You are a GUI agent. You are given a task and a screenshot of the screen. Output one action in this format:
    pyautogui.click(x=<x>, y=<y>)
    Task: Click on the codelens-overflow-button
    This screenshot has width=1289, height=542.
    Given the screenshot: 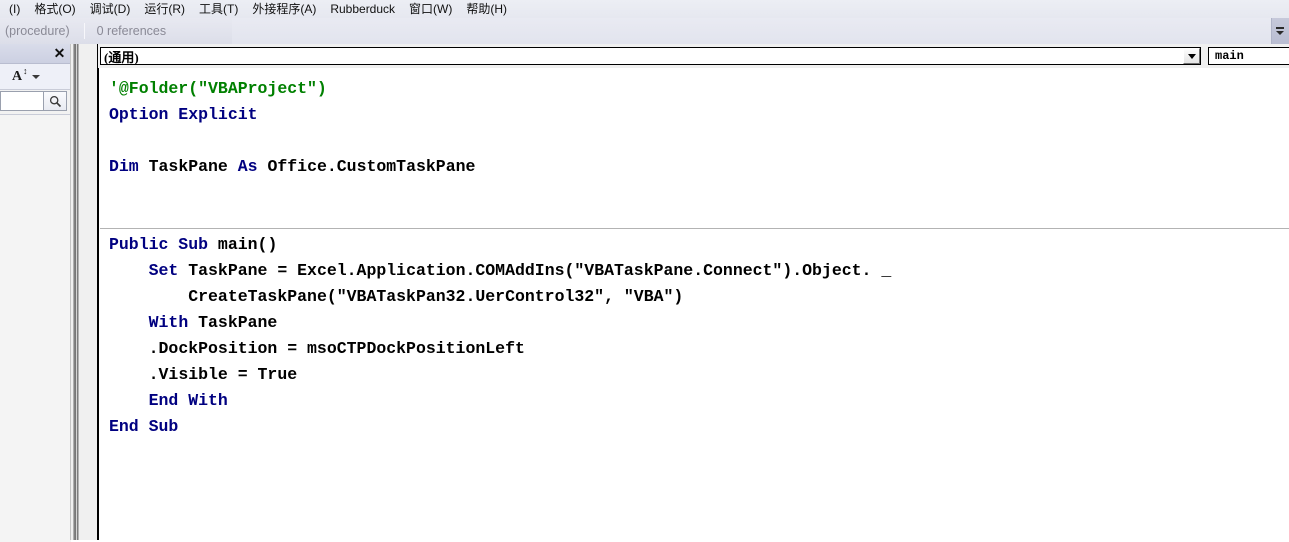 What is the action you would take?
    pyautogui.click(x=1280, y=31)
    